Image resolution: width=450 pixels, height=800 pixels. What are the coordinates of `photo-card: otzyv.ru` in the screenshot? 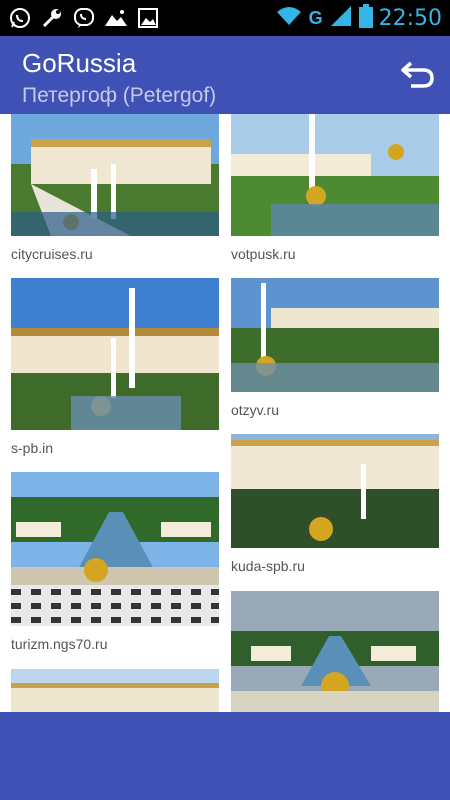 It's located at (335, 350).